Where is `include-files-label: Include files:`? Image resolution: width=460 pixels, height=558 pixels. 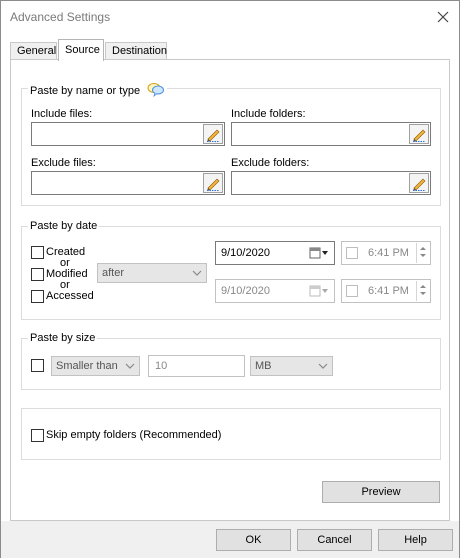 include-files-label: Include files: is located at coordinates (62, 114).